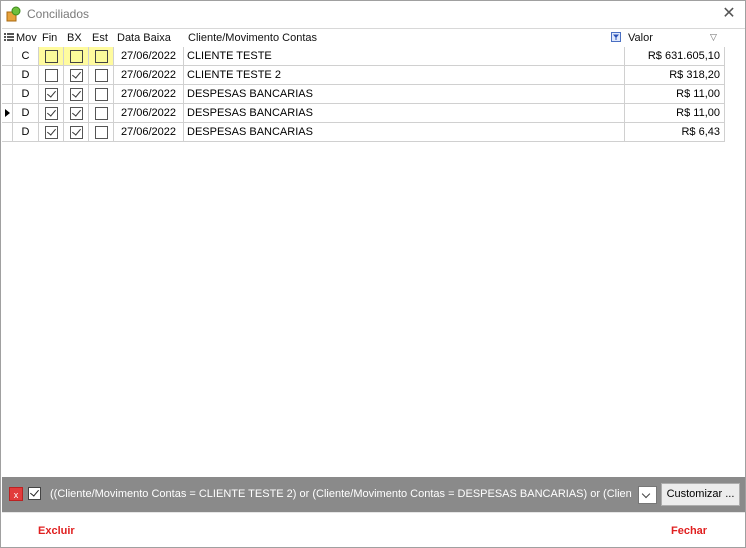  Describe the element at coordinates (640, 38) in the screenshot. I see `column-header-valor: Valor` at that location.